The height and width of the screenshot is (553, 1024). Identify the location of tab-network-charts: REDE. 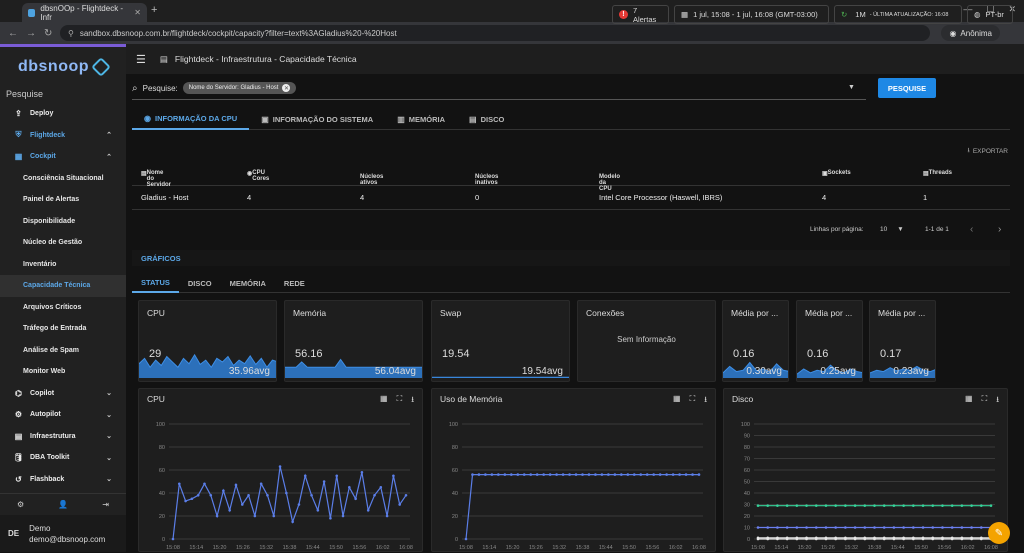
(294, 283).